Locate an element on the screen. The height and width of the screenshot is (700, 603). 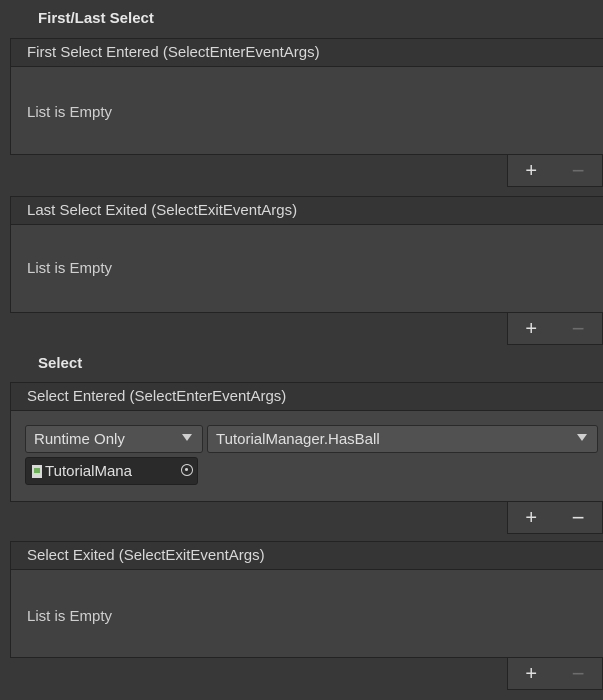
function-value: TutorialManager.HasBall is located at coordinates (298, 439).